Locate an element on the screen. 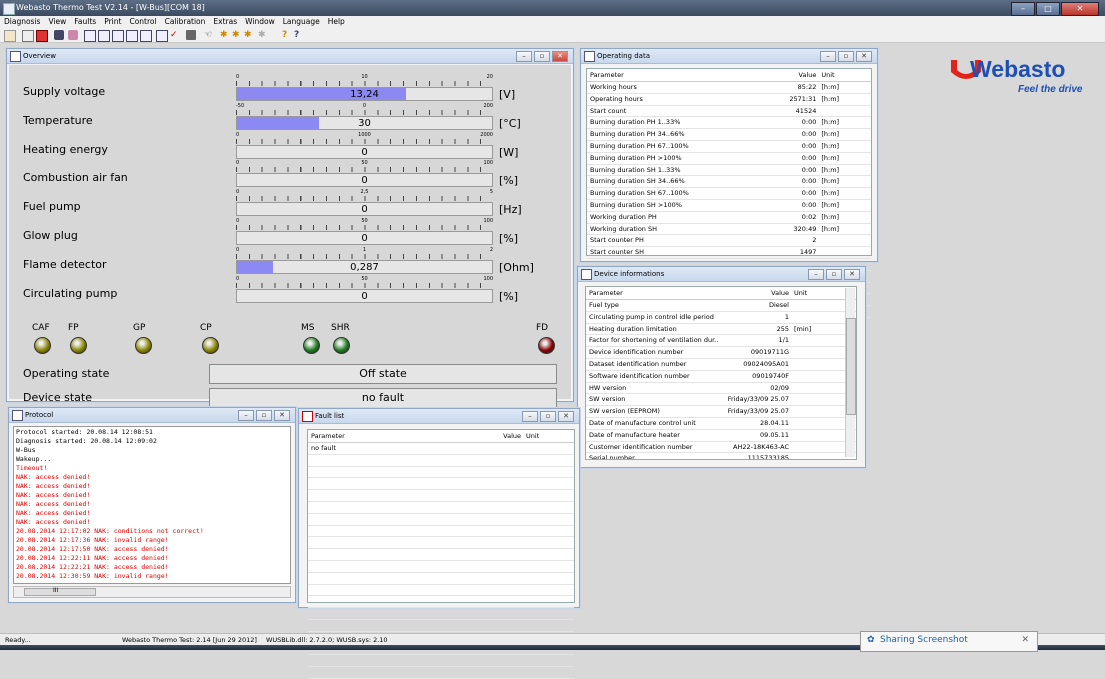 The width and height of the screenshot is (1105, 679). menu-item-diagnosis: Diagnosis is located at coordinates (22, 22).